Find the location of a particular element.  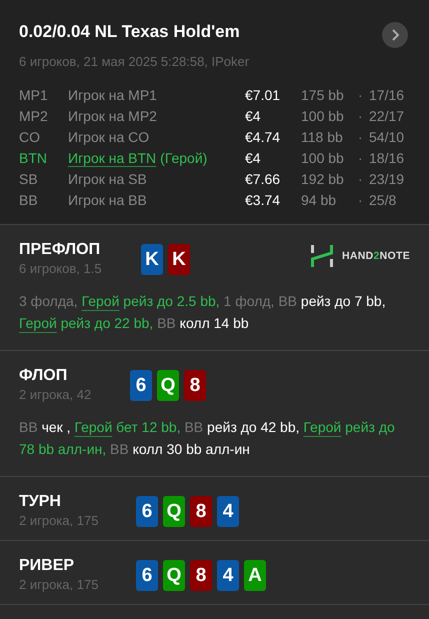

player-position: MP1 is located at coordinates (34, 95).